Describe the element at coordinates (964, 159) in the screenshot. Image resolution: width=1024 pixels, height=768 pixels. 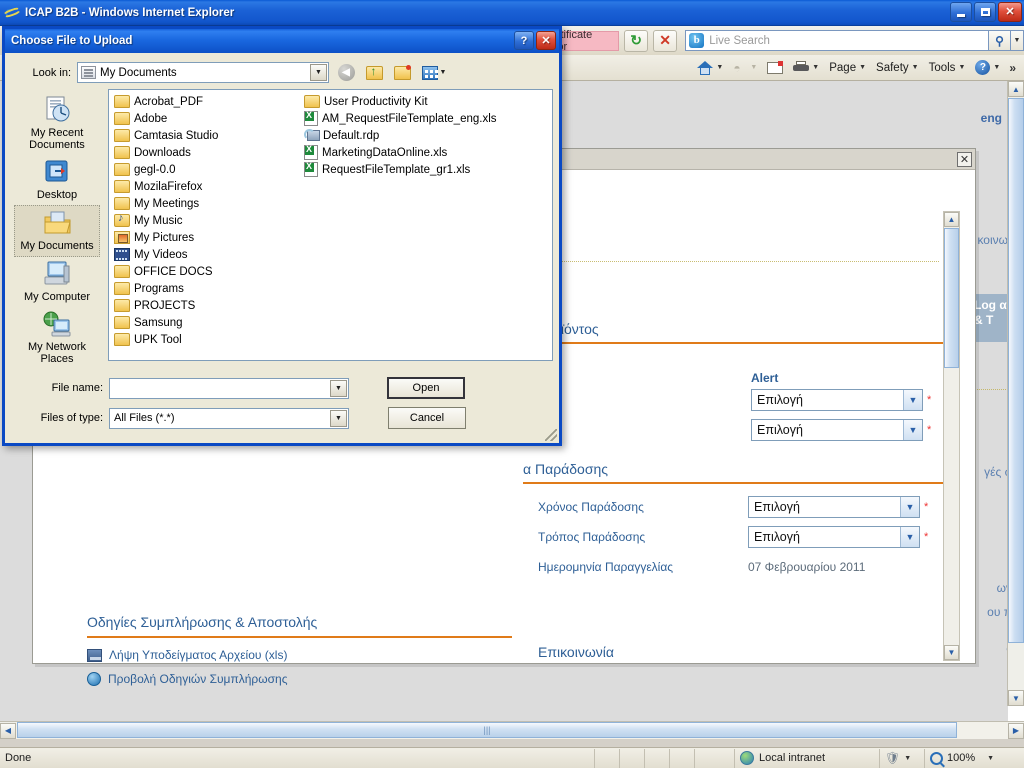
I see `panel-close-button: ✕` at that location.